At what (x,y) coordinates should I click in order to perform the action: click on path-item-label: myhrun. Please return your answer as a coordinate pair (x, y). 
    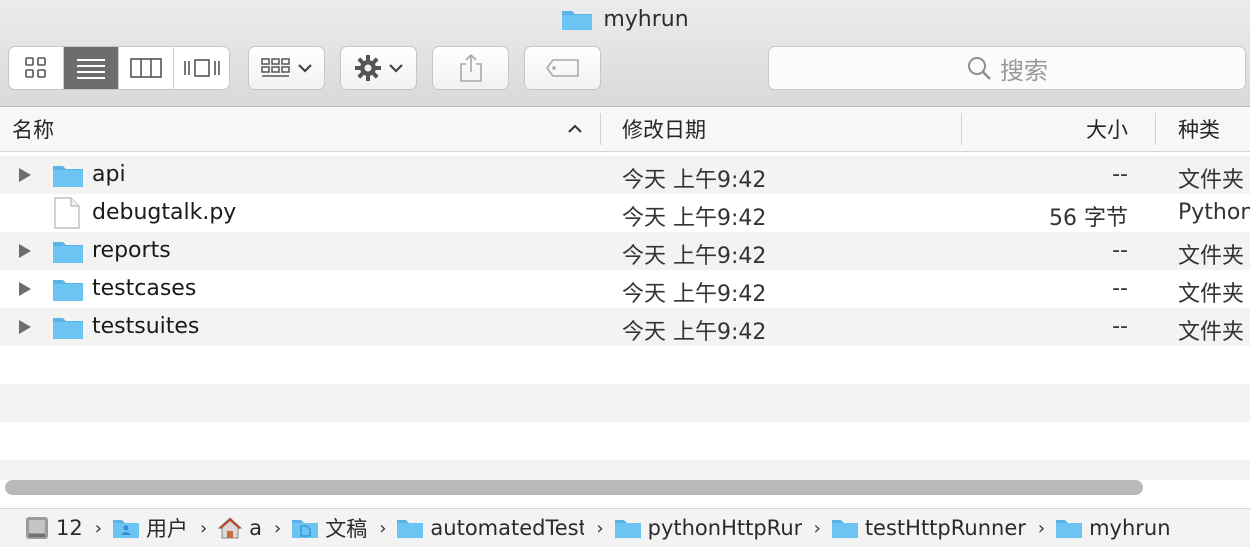
    Looking at the image, I should click on (1130, 528).